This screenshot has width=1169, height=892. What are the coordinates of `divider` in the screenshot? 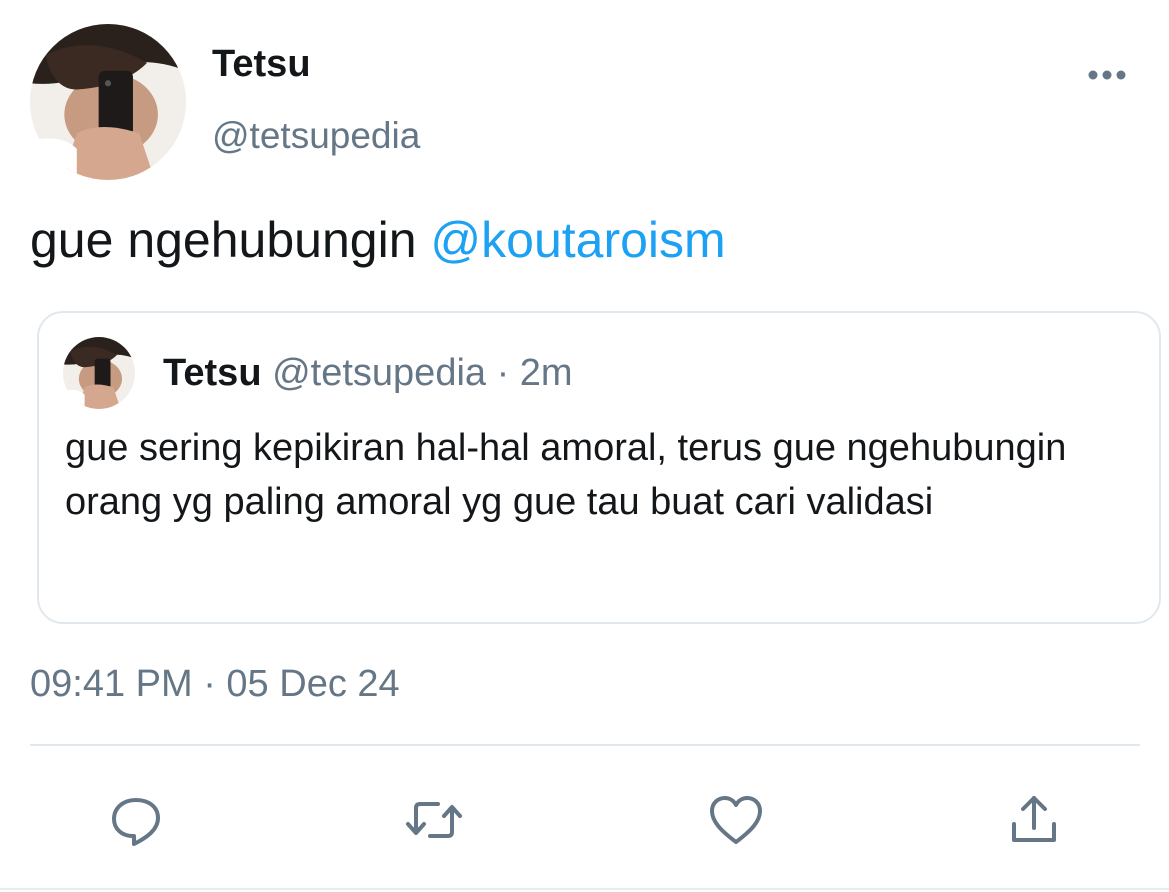 It's located at (585, 745).